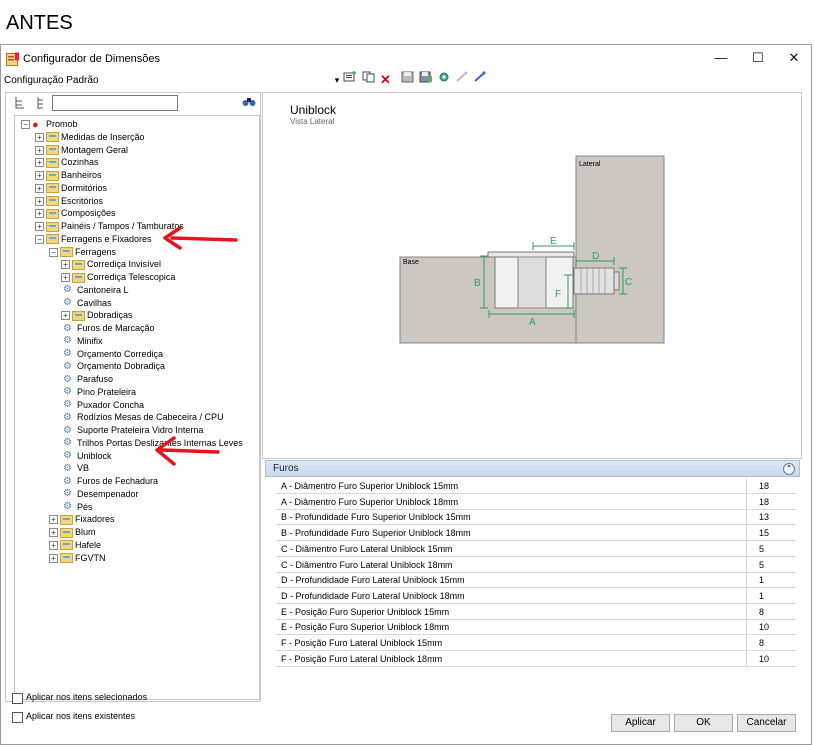 The width and height of the screenshot is (814, 745). Describe the element at coordinates (93, 239) in the screenshot. I see `tree-folder: − Ferragens e Fixadores` at that location.